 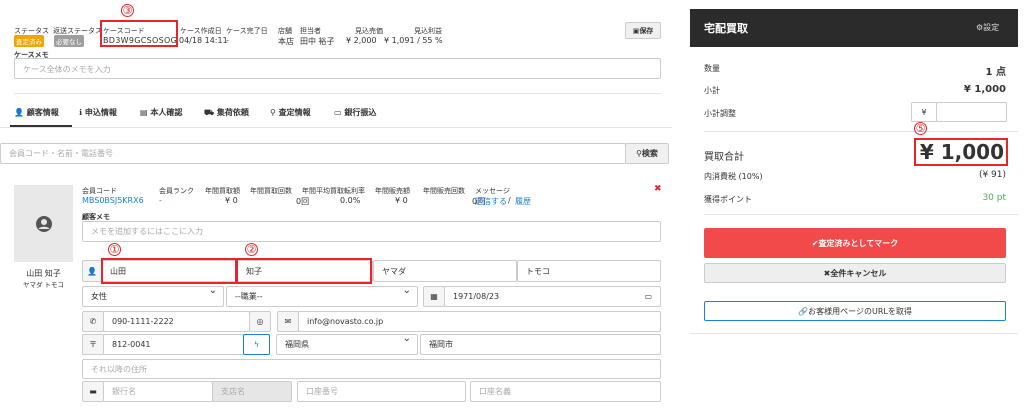 What do you see at coordinates (643, 30) in the screenshot?
I see `save-button: ▣ 保存` at bounding box center [643, 30].